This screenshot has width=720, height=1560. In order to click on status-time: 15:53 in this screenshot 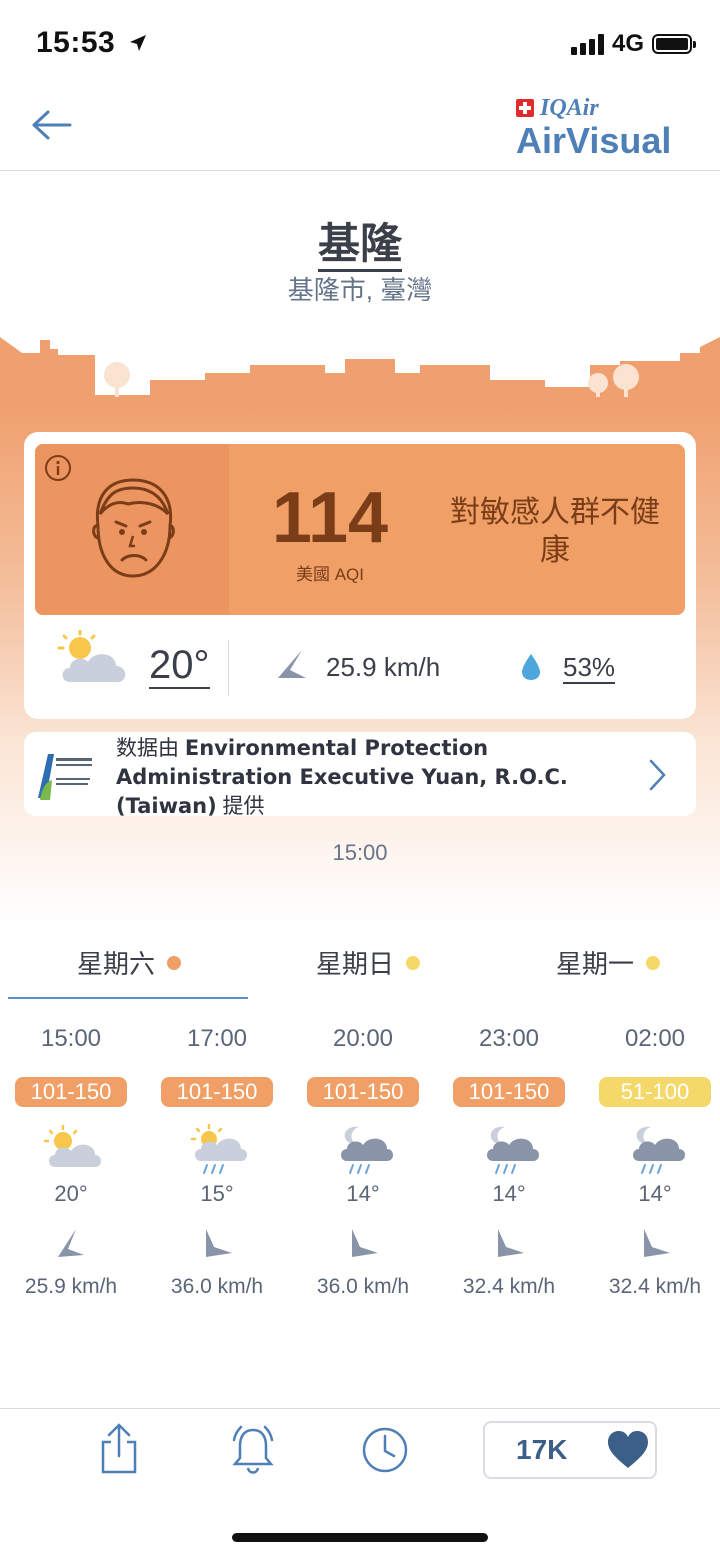, I will do `click(92, 43)`.